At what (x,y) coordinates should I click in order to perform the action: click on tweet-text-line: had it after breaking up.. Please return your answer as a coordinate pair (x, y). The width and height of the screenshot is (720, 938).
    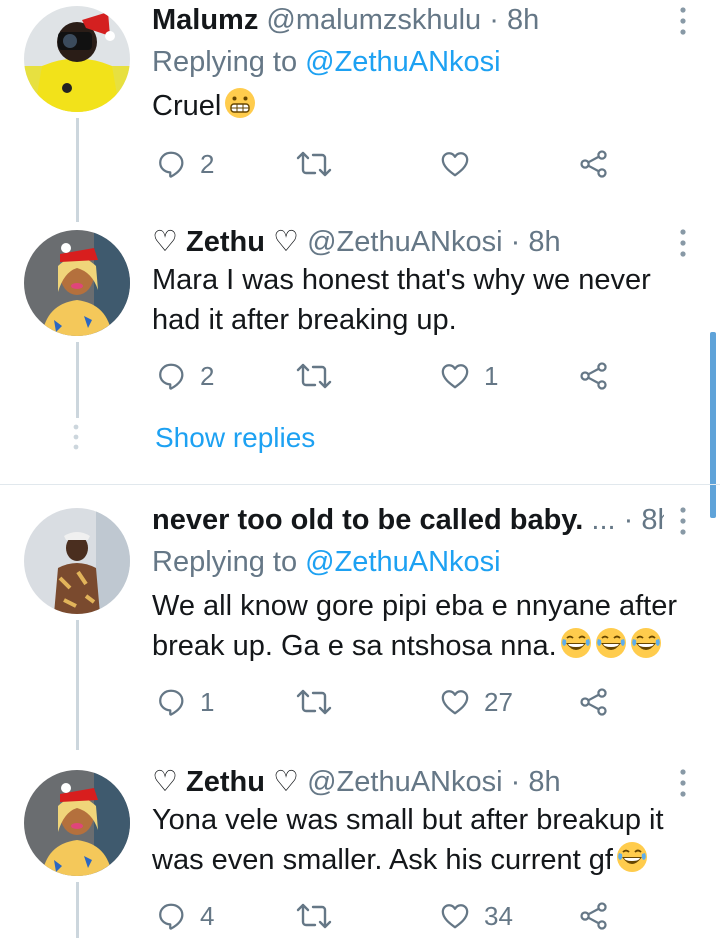
    Looking at the image, I should click on (304, 320).